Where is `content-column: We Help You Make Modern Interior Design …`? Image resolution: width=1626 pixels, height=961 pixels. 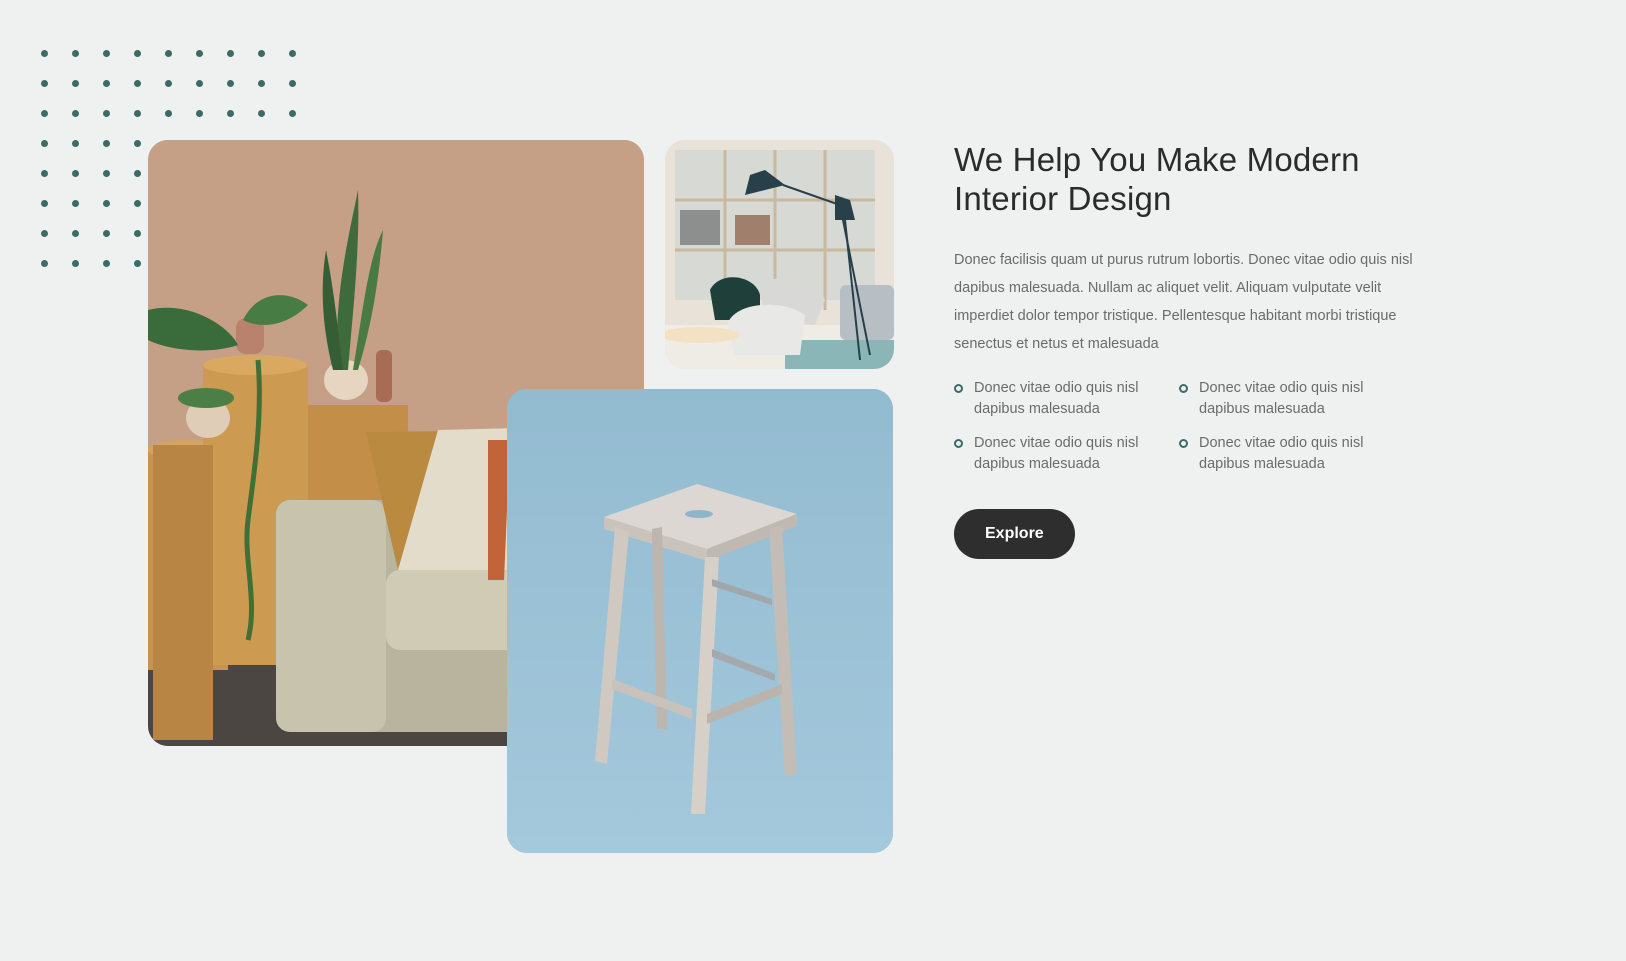 content-column: We Help You Make Modern Interior Design … is located at coordinates (1194, 349).